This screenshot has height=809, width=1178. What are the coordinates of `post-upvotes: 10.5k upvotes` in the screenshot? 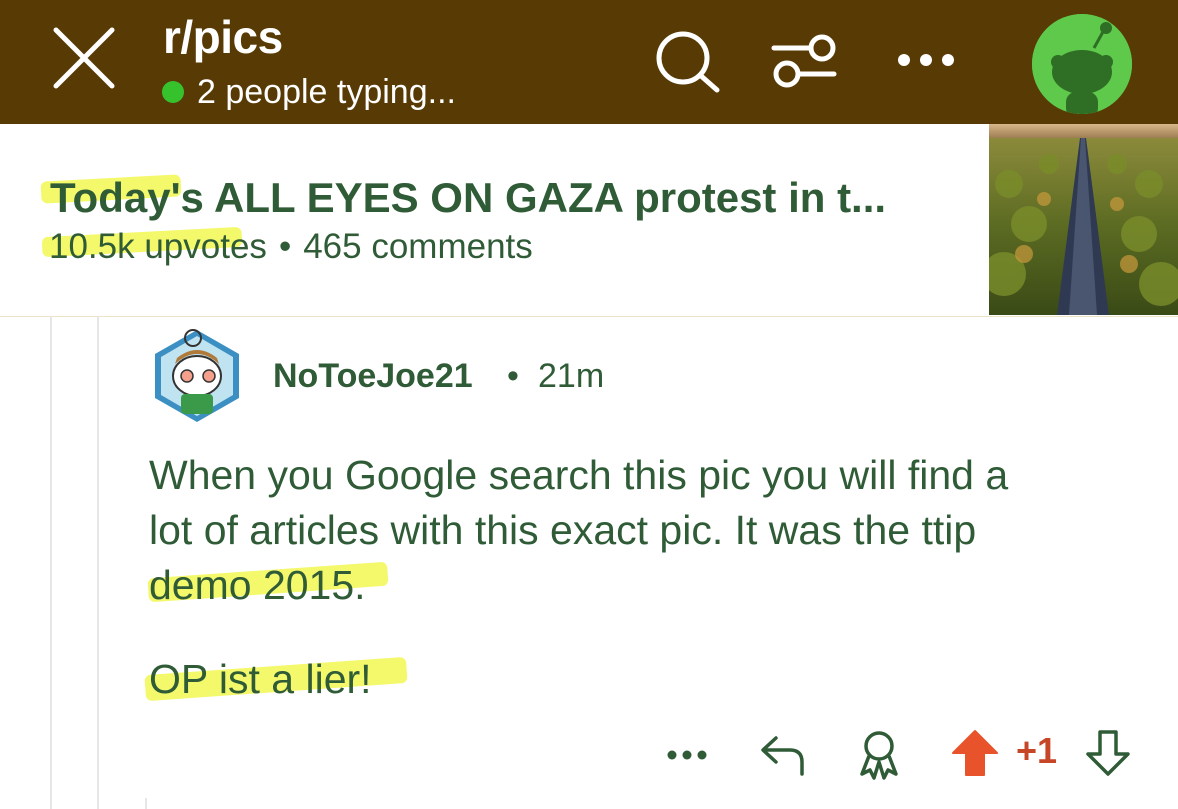 It's located at (158, 246).